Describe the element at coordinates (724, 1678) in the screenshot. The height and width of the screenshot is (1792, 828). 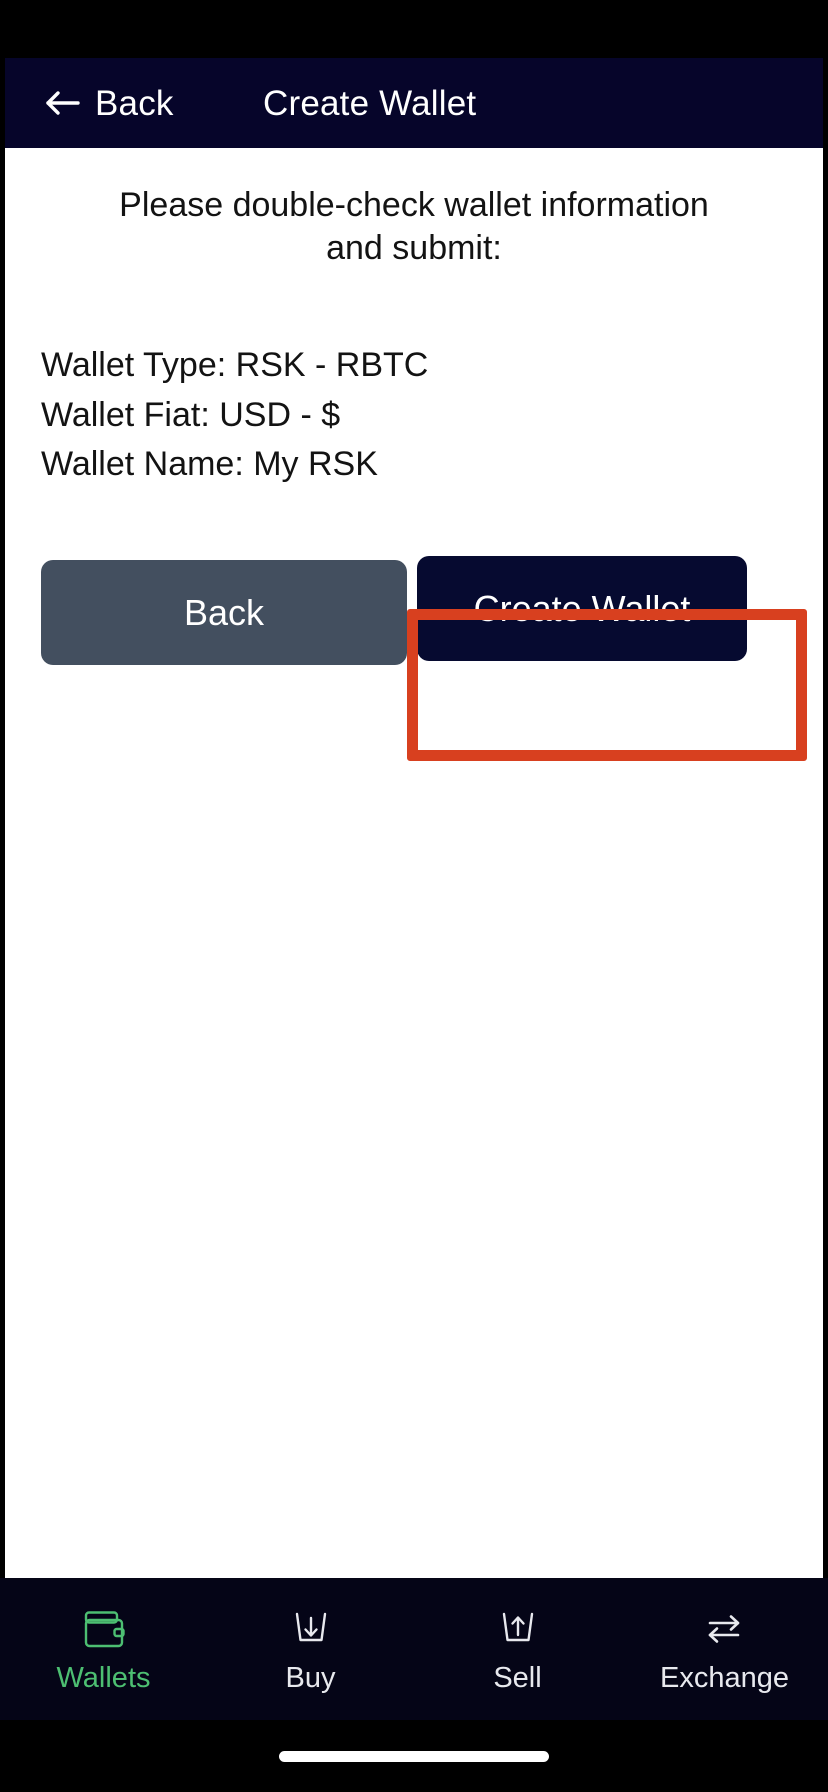
I see `tab-exchange-label: Exchange` at that location.